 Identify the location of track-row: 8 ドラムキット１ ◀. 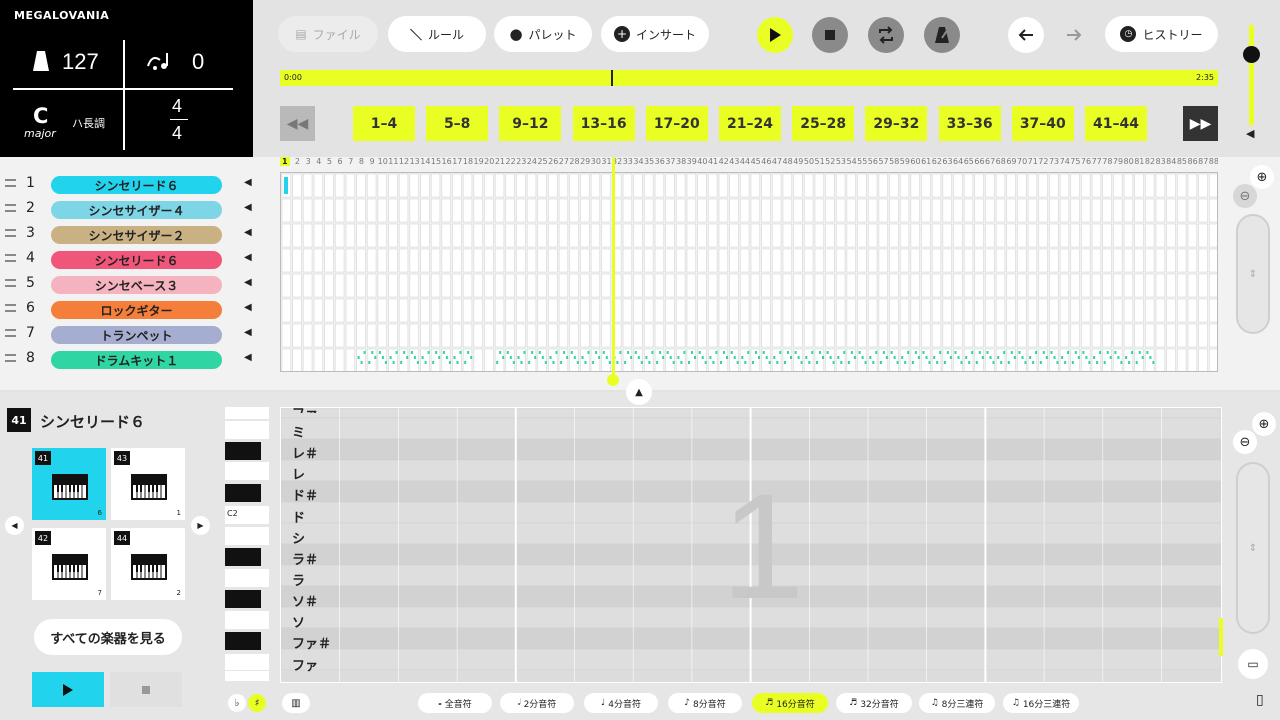
(140, 359).